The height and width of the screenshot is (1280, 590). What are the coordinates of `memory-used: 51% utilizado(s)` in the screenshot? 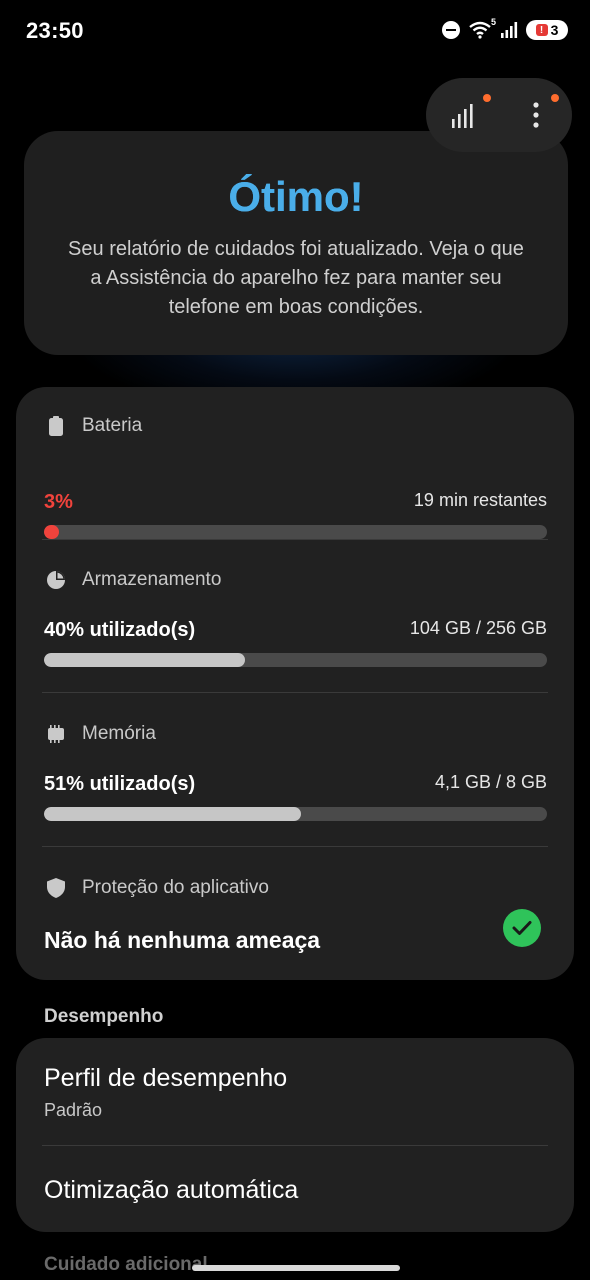 It's located at (120, 784).